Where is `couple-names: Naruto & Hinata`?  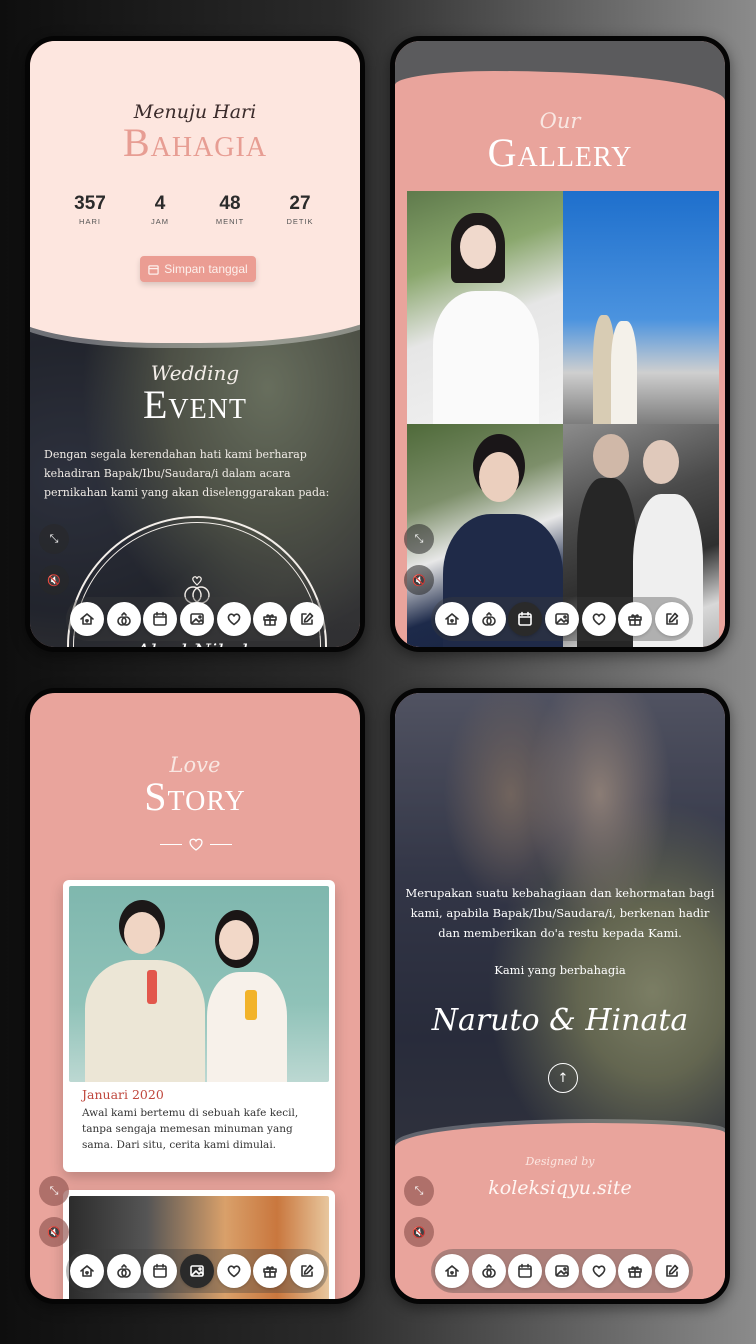
couple-names: Naruto & Hinata is located at coordinates (560, 1020).